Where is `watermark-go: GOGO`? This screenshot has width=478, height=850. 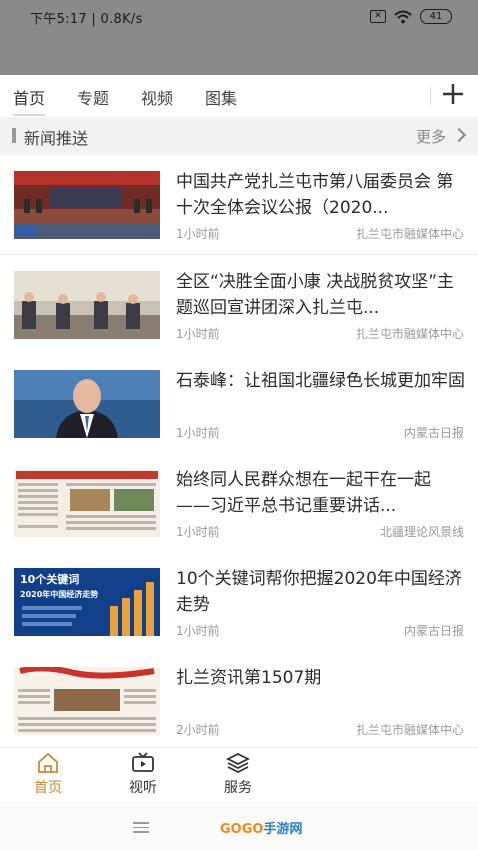
watermark-go: GOGO is located at coordinates (242, 829).